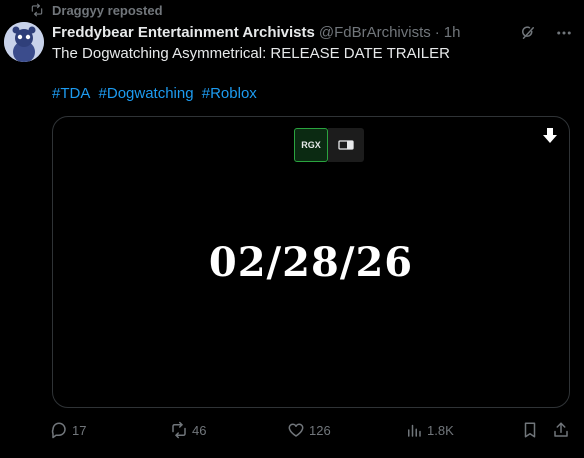 The width and height of the screenshot is (584, 458). I want to click on like-count: 126, so click(320, 430).